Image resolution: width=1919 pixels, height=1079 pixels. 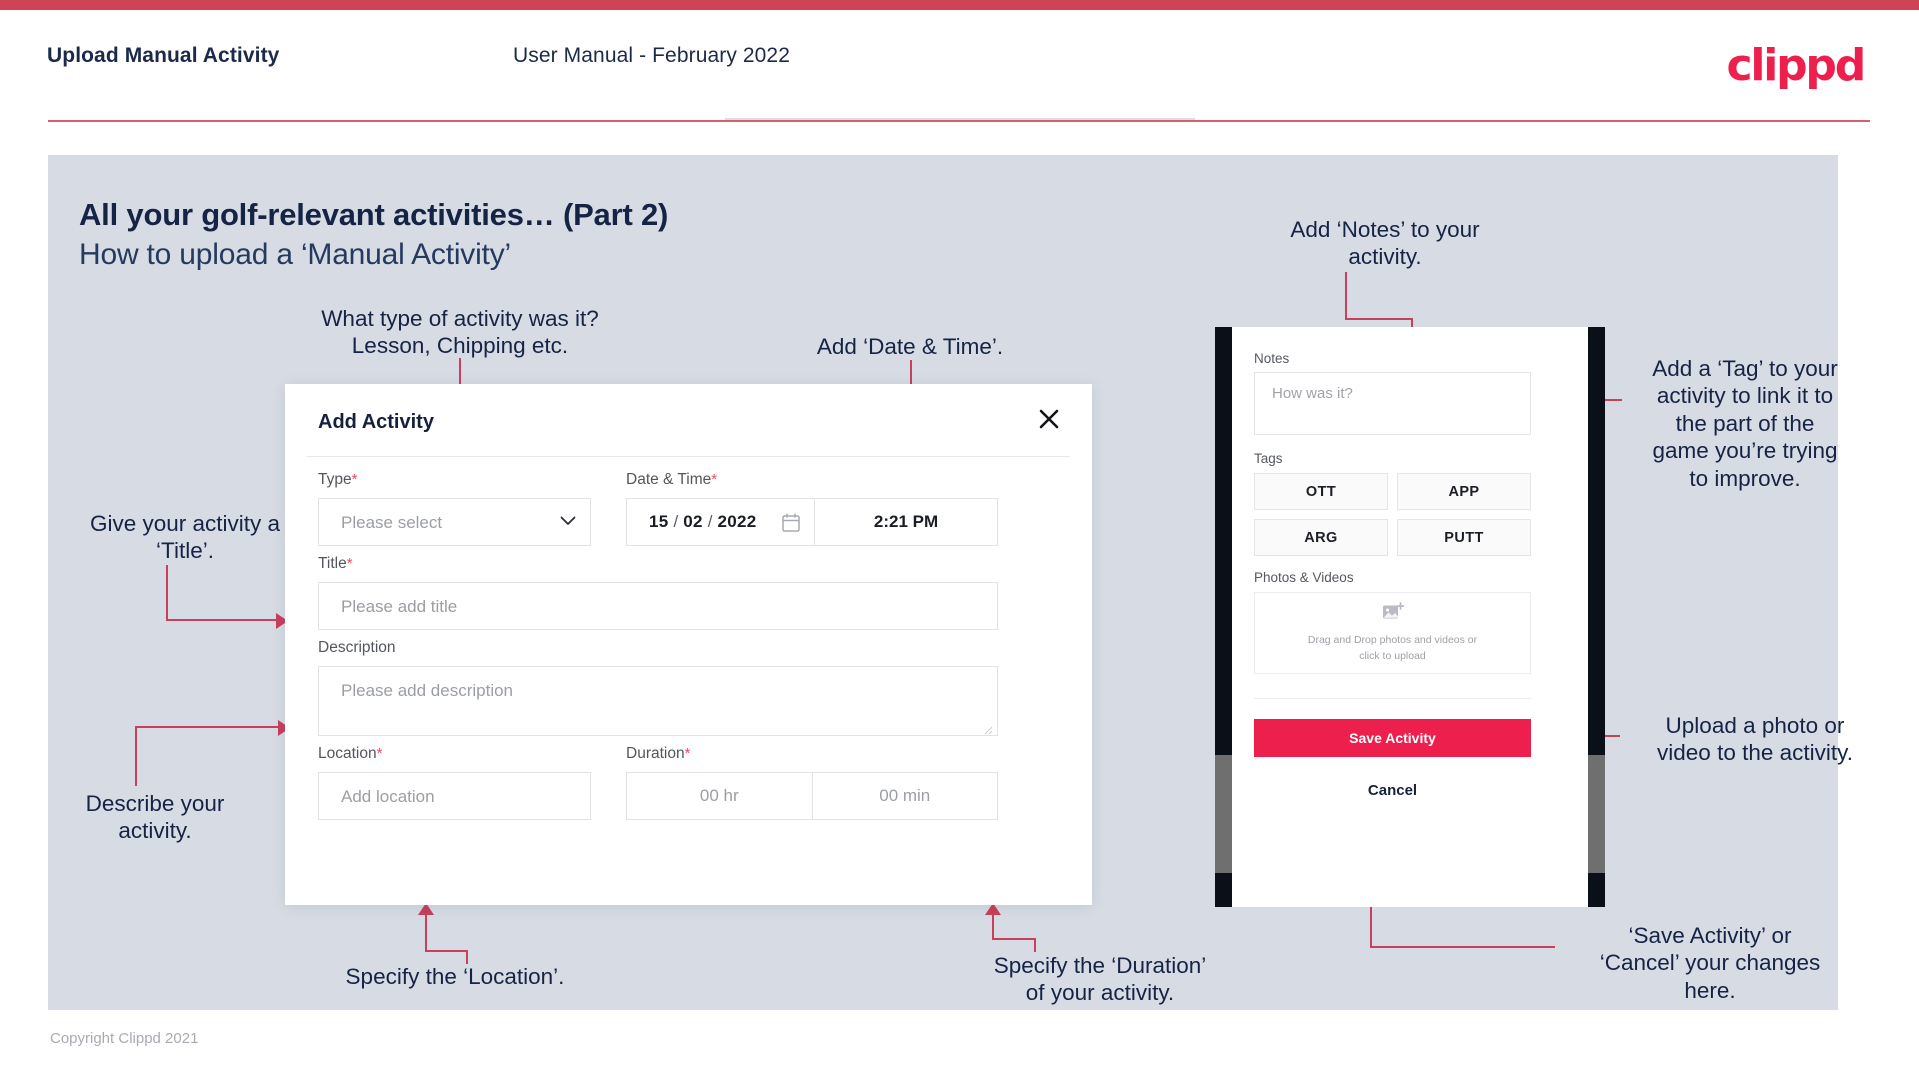 I want to click on top-accent-bar, so click(x=959, y=5).